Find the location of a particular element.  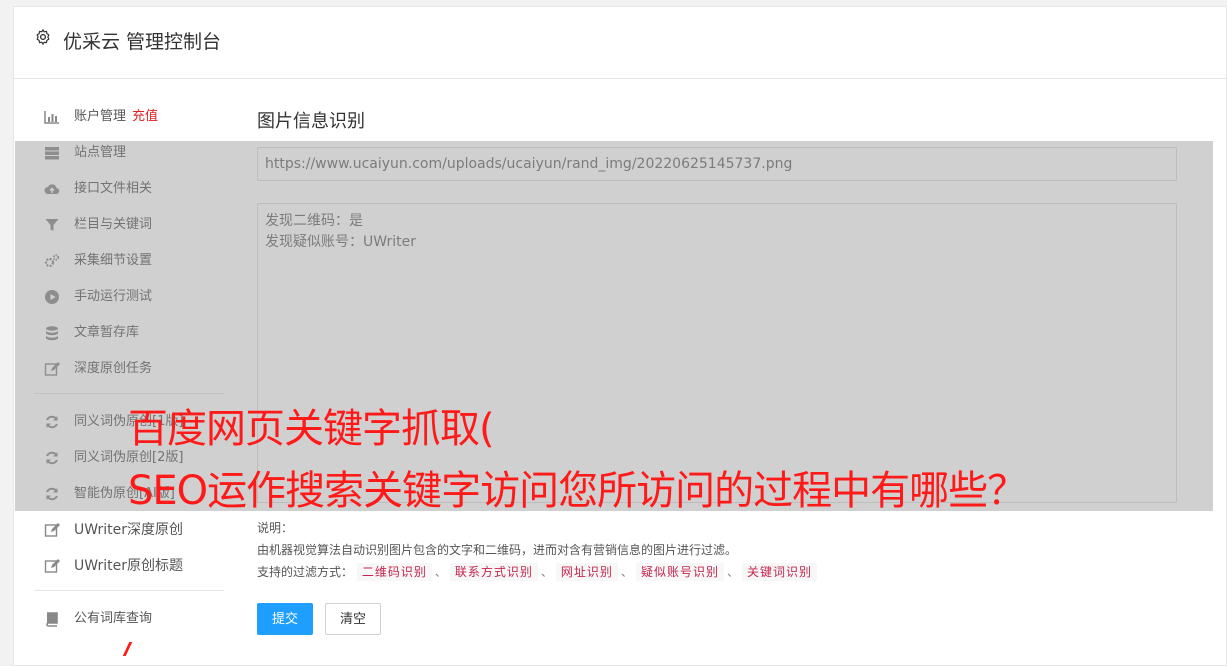

recharge-link: 充值 is located at coordinates (145, 116).